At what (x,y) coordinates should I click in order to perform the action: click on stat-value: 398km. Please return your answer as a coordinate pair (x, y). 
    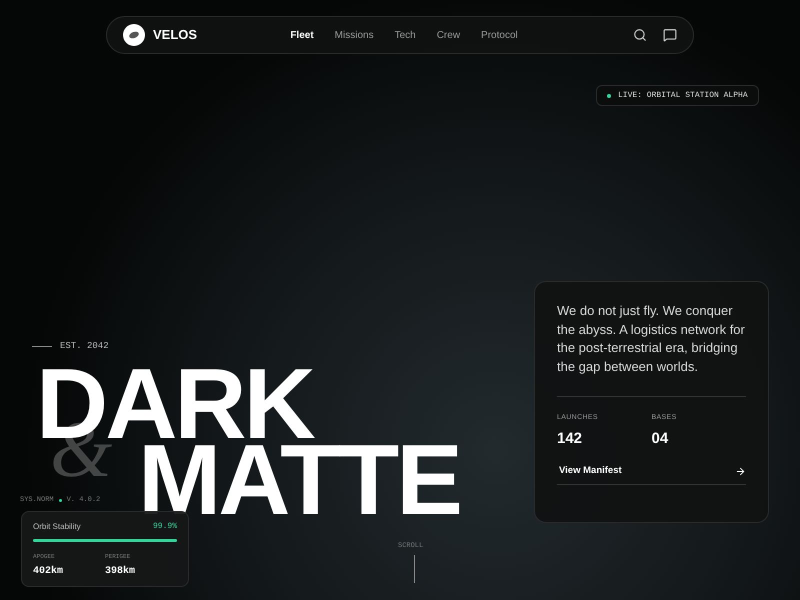
    Looking at the image, I should click on (120, 571).